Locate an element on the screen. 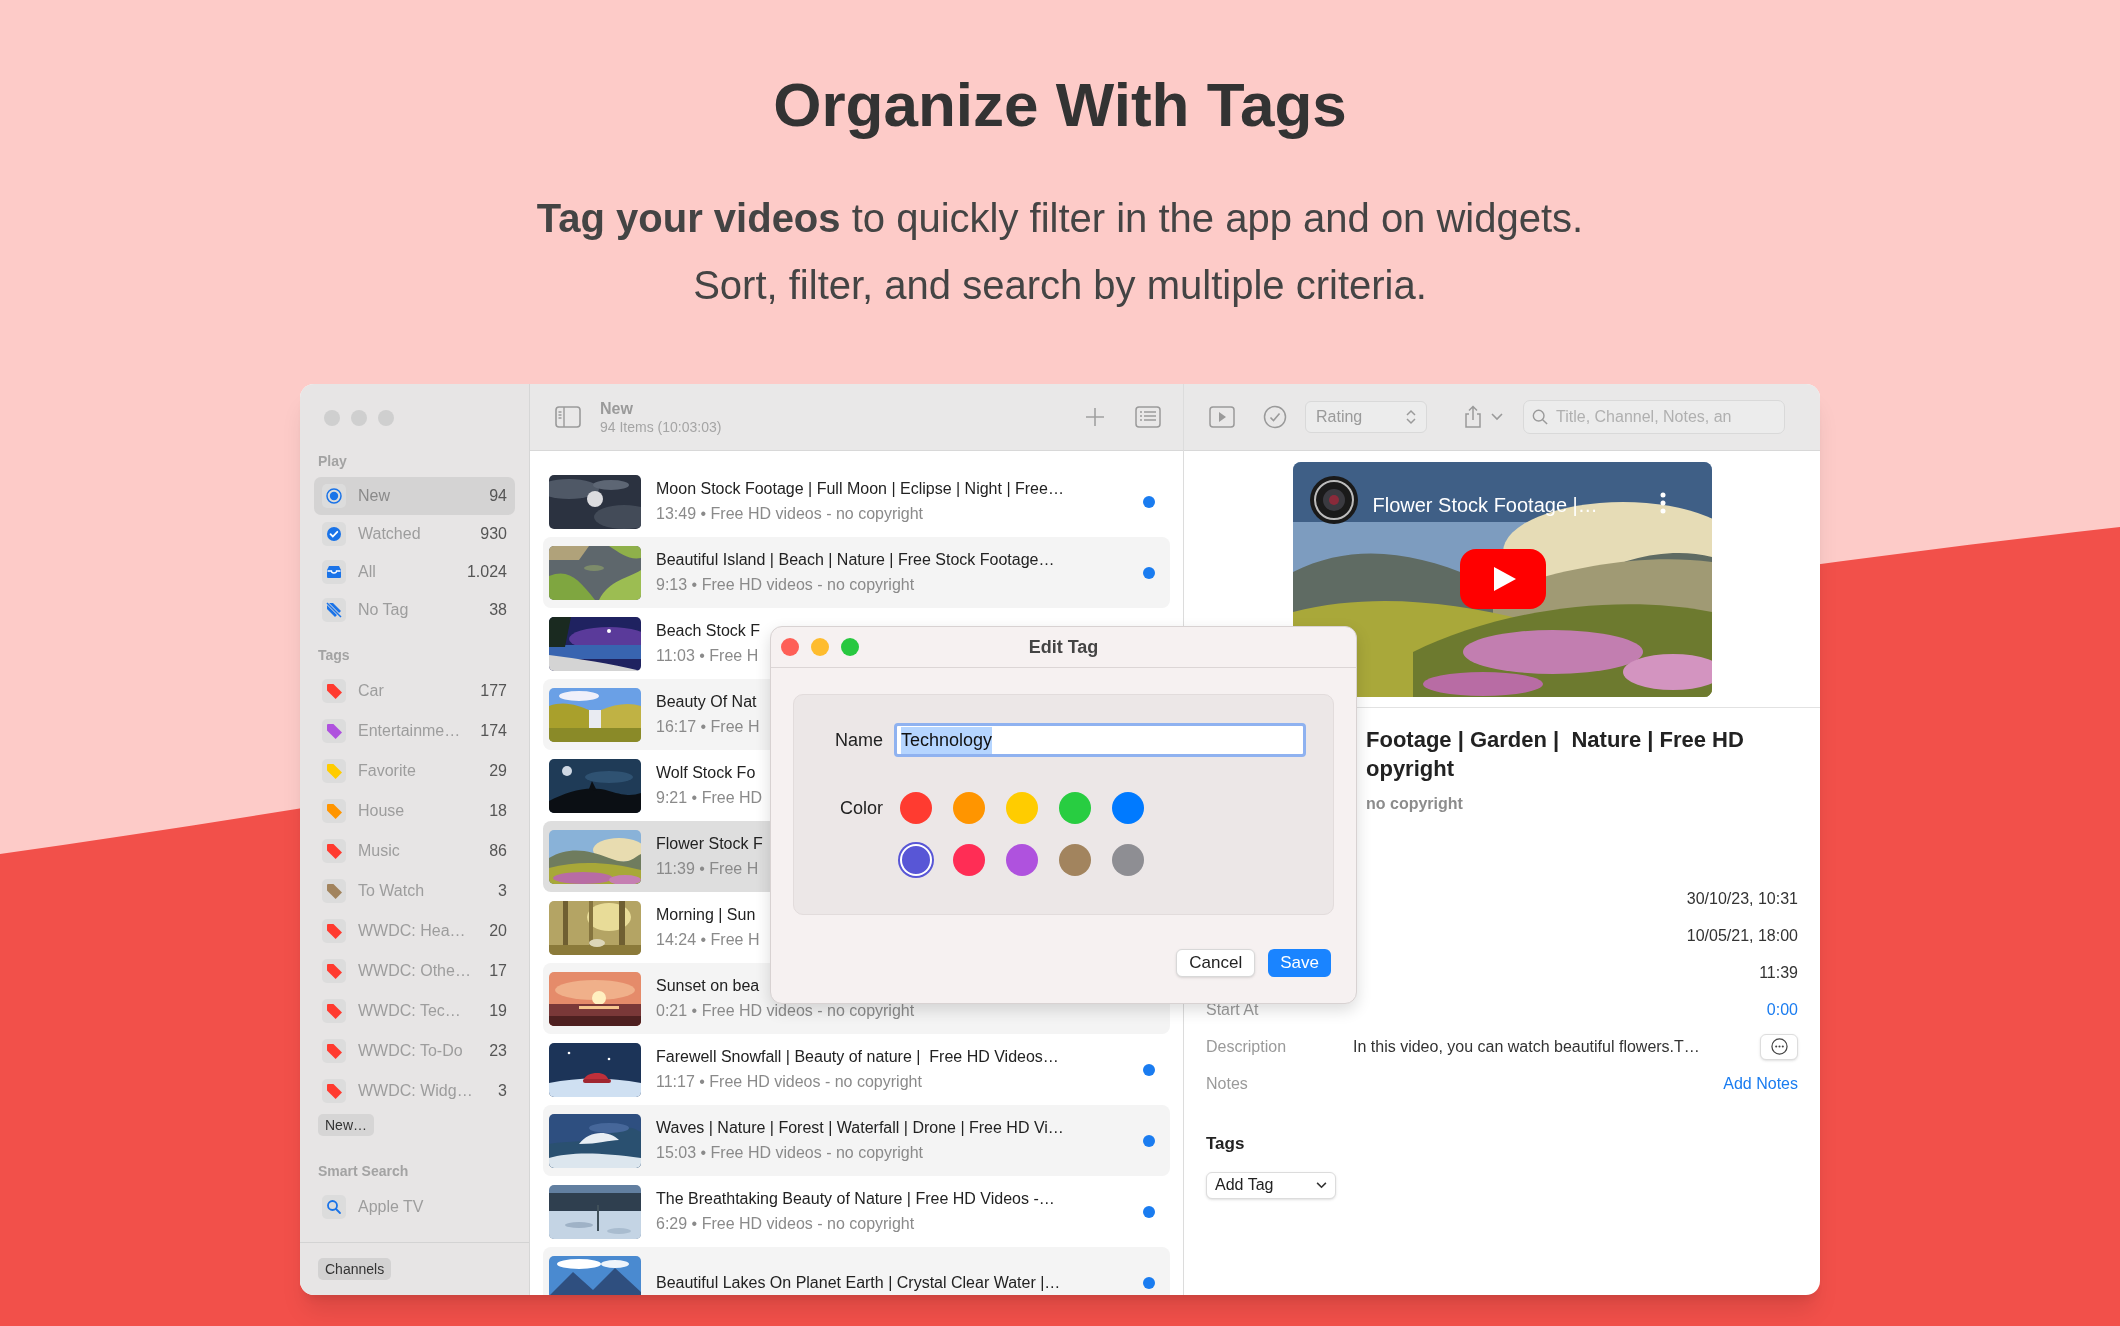  video-meta: 16:17 • Free H is located at coordinates (708, 727).